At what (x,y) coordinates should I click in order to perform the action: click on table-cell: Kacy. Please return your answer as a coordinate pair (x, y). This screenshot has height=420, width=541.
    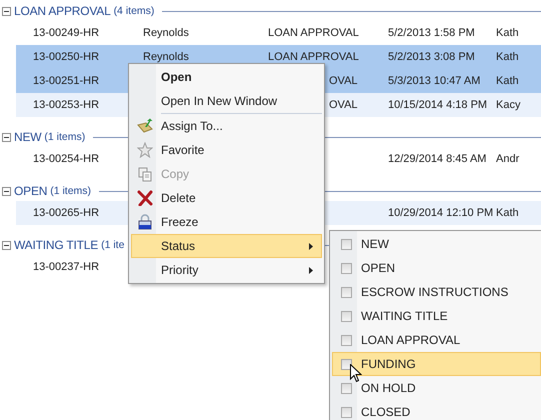
    Looking at the image, I should click on (508, 105).